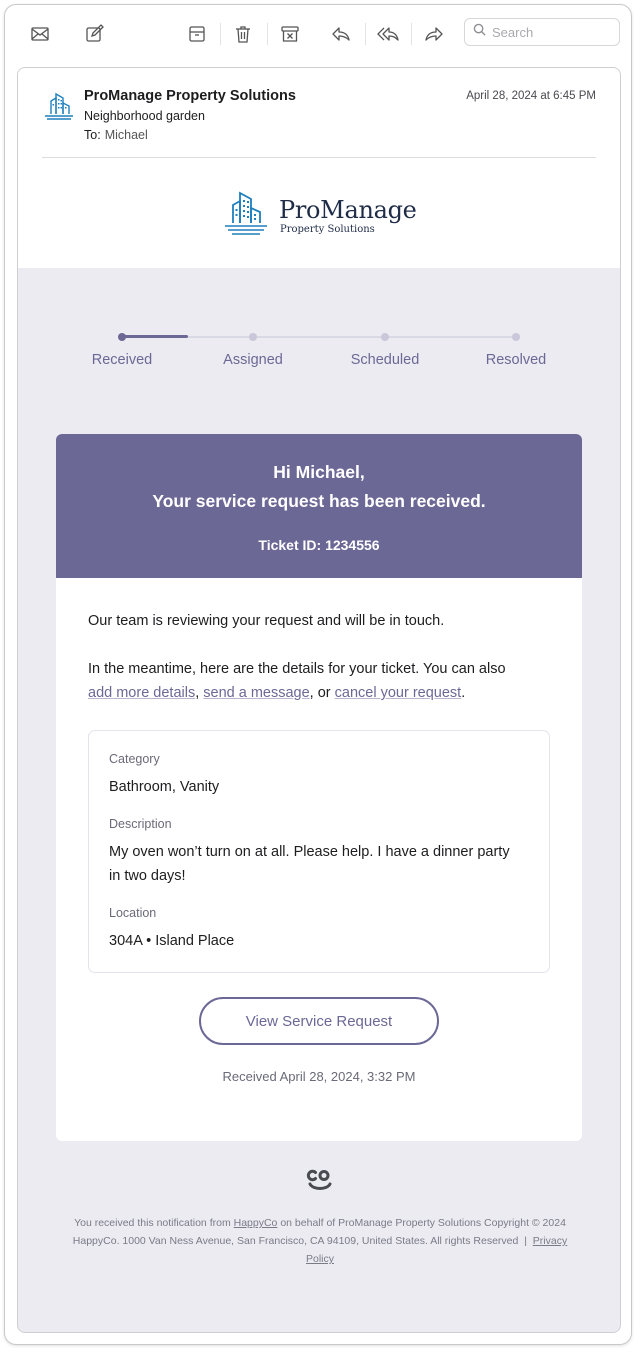  What do you see at coordinates (122, 337) in the screenshot?
I see `progress-dot-received` at bounding box center [122, 337].